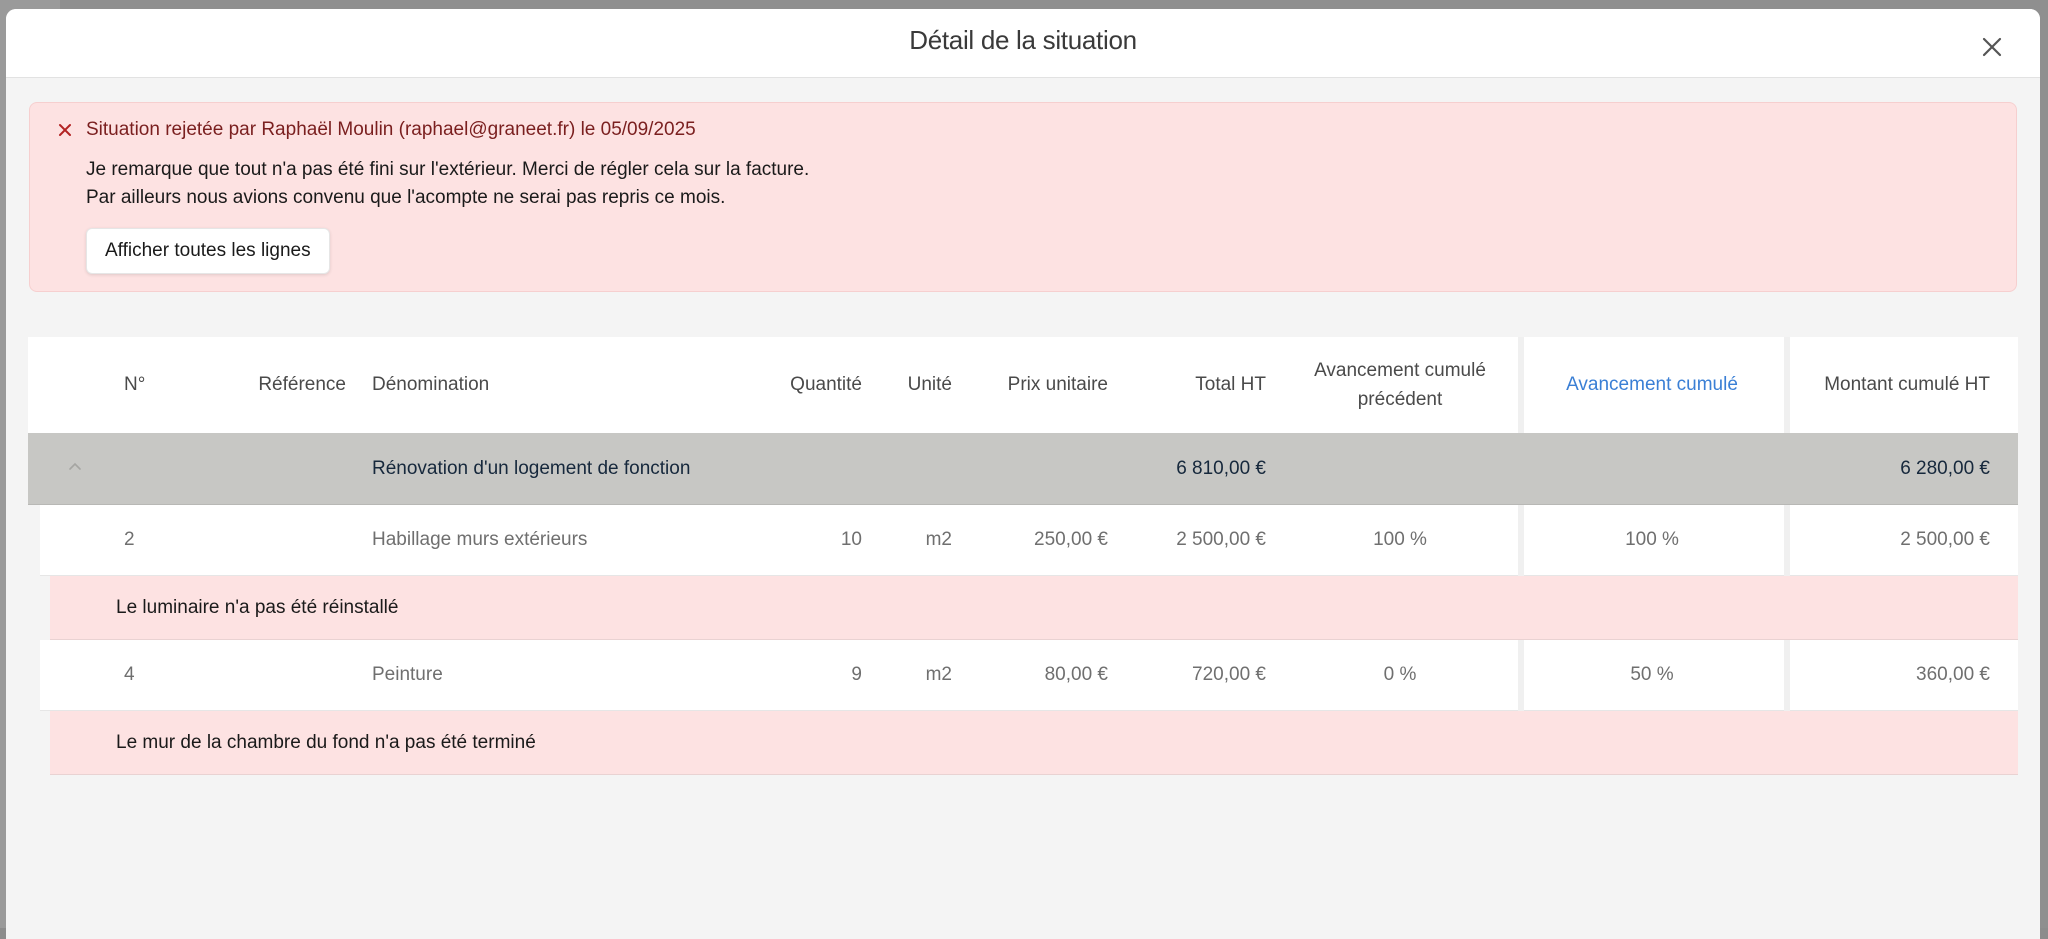 The image size is (2048, 939). I want to click on group-cumulative-amount: 6 280,00 €, so click(1945, 468).